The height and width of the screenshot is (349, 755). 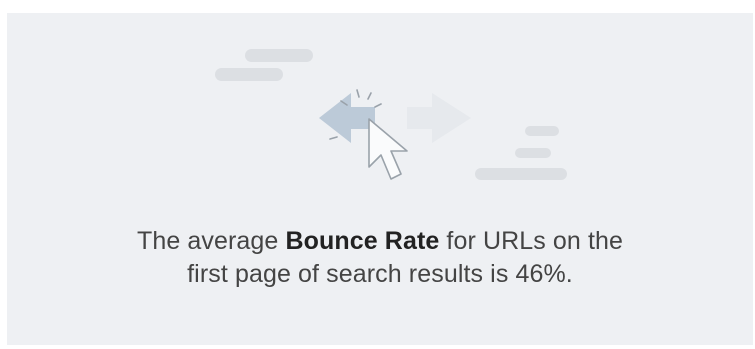 I want to click on decor-bars-bottom-right, so click(x=521, y=153).